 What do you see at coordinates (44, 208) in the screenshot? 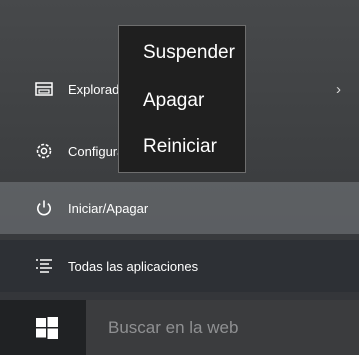
I see `power-icon` at bounding box center [44, 208].